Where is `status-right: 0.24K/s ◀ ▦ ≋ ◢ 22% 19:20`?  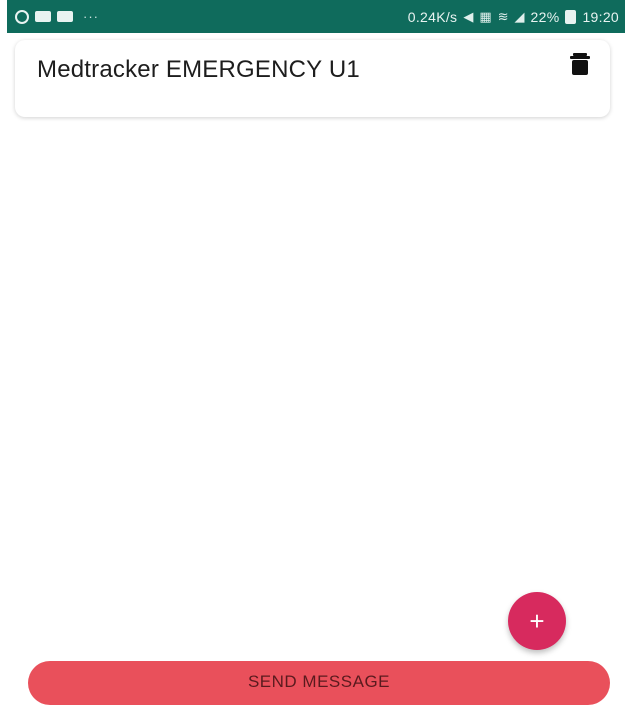 status-right: 0.24K/s ◀ ▦ ≋ ◢ 22% 19:20 is located at coordinates (513, 17).